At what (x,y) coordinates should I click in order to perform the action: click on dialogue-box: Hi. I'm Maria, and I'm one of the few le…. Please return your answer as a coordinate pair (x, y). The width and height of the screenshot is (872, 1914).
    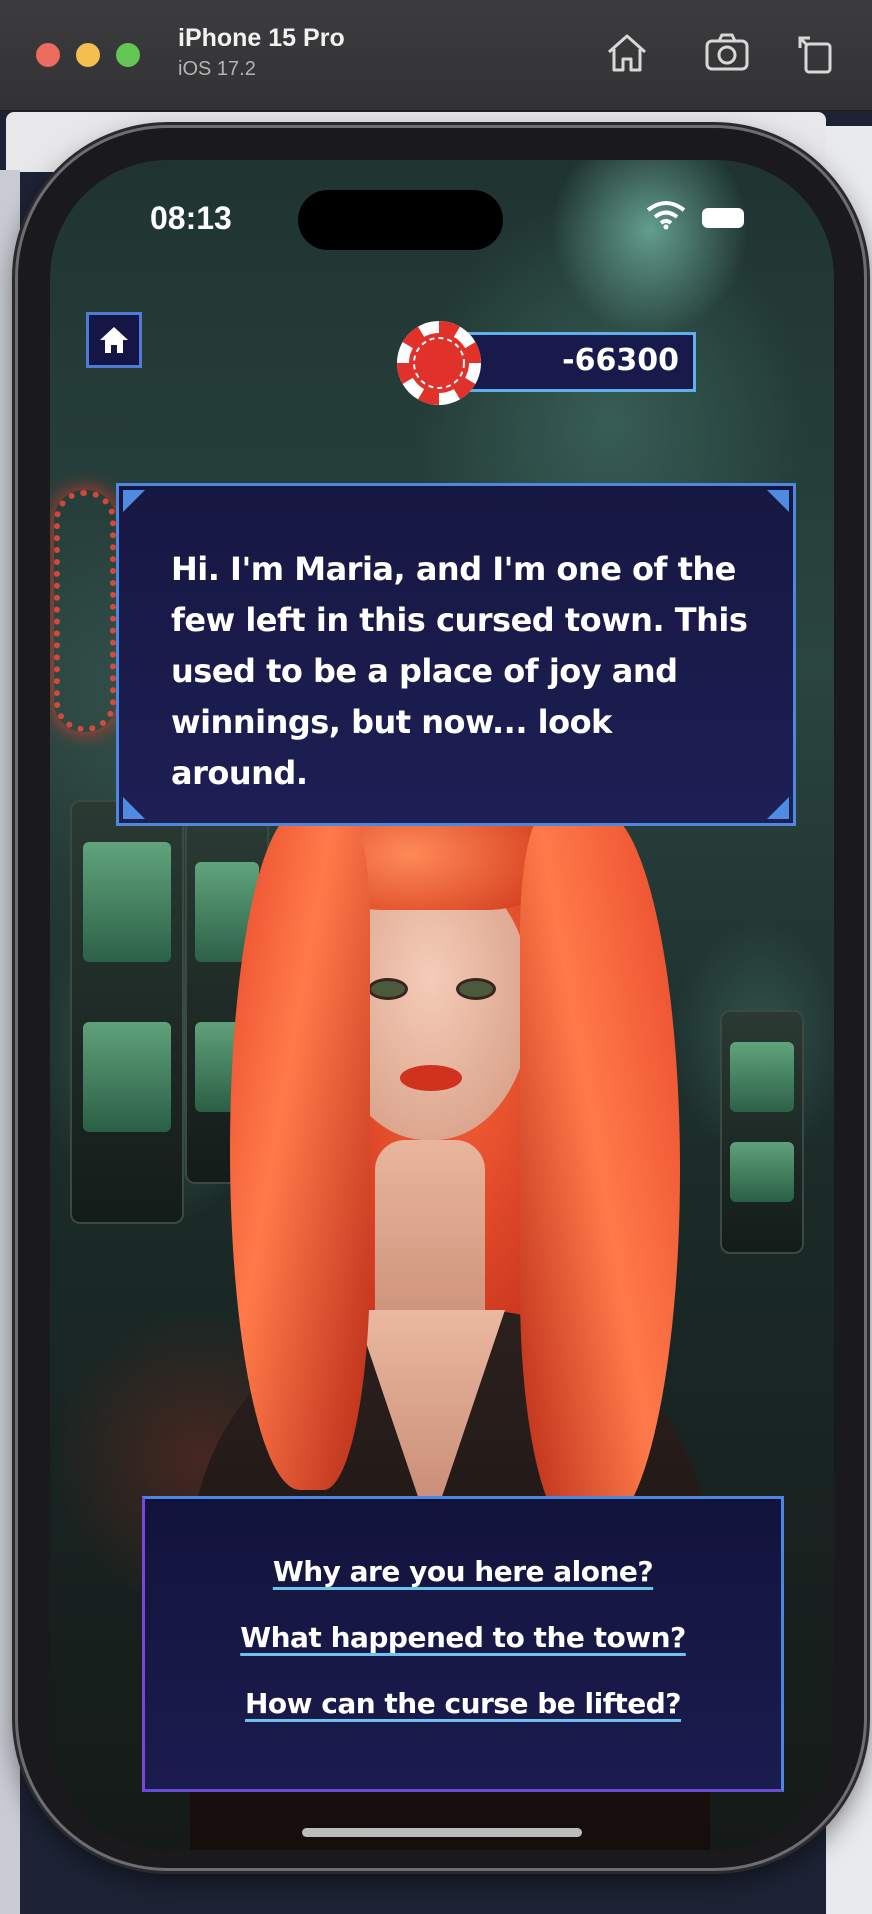
    Looking at the image, I should click on (456, 654).